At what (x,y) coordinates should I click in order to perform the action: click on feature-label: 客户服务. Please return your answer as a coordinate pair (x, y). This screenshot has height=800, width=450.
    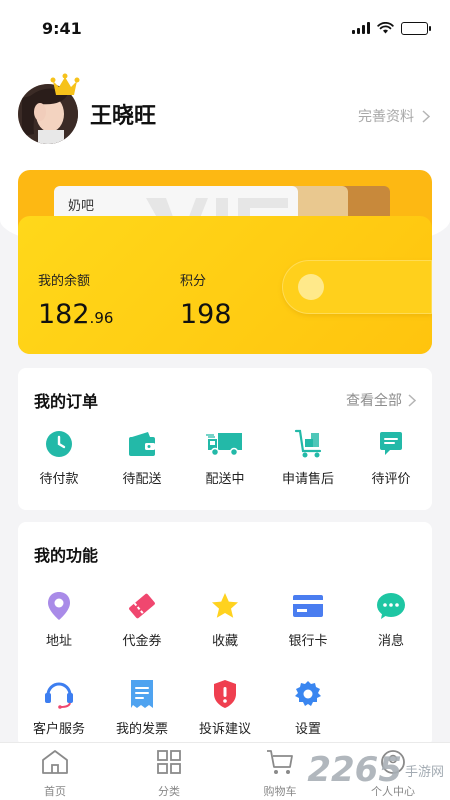
    Looking at the image, I should click on (58, 729).